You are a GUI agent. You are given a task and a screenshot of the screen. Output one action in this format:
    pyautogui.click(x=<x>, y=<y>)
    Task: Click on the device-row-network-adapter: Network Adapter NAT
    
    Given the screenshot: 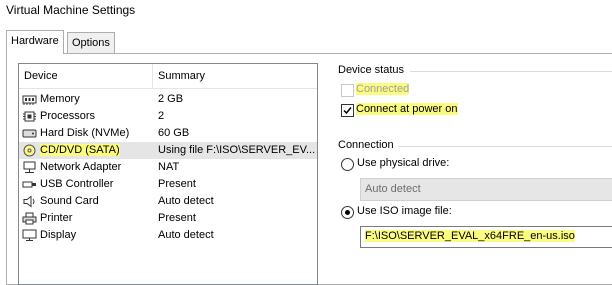 What is the action you would take?
    pyautogui.click(x=168, y=167)
    